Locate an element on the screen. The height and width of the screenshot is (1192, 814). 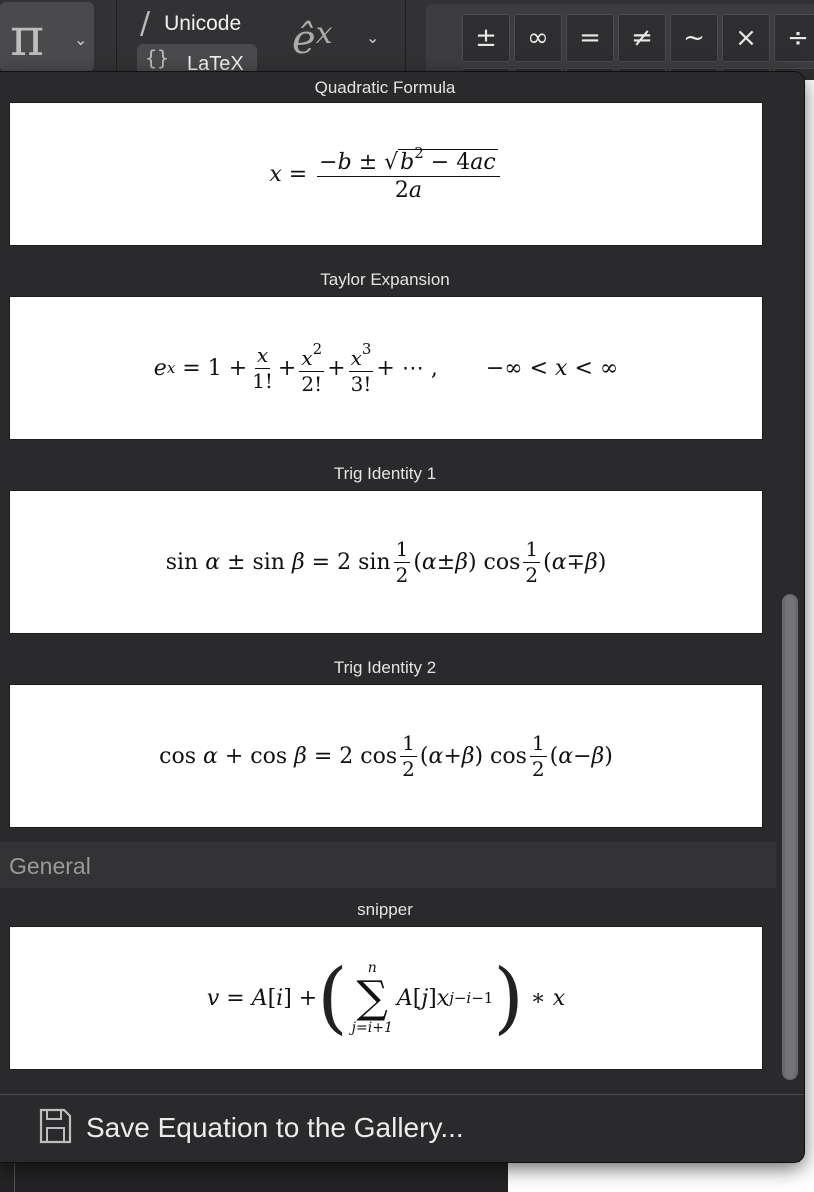
gallery-scrollbar is located at coordinates (790, 837).